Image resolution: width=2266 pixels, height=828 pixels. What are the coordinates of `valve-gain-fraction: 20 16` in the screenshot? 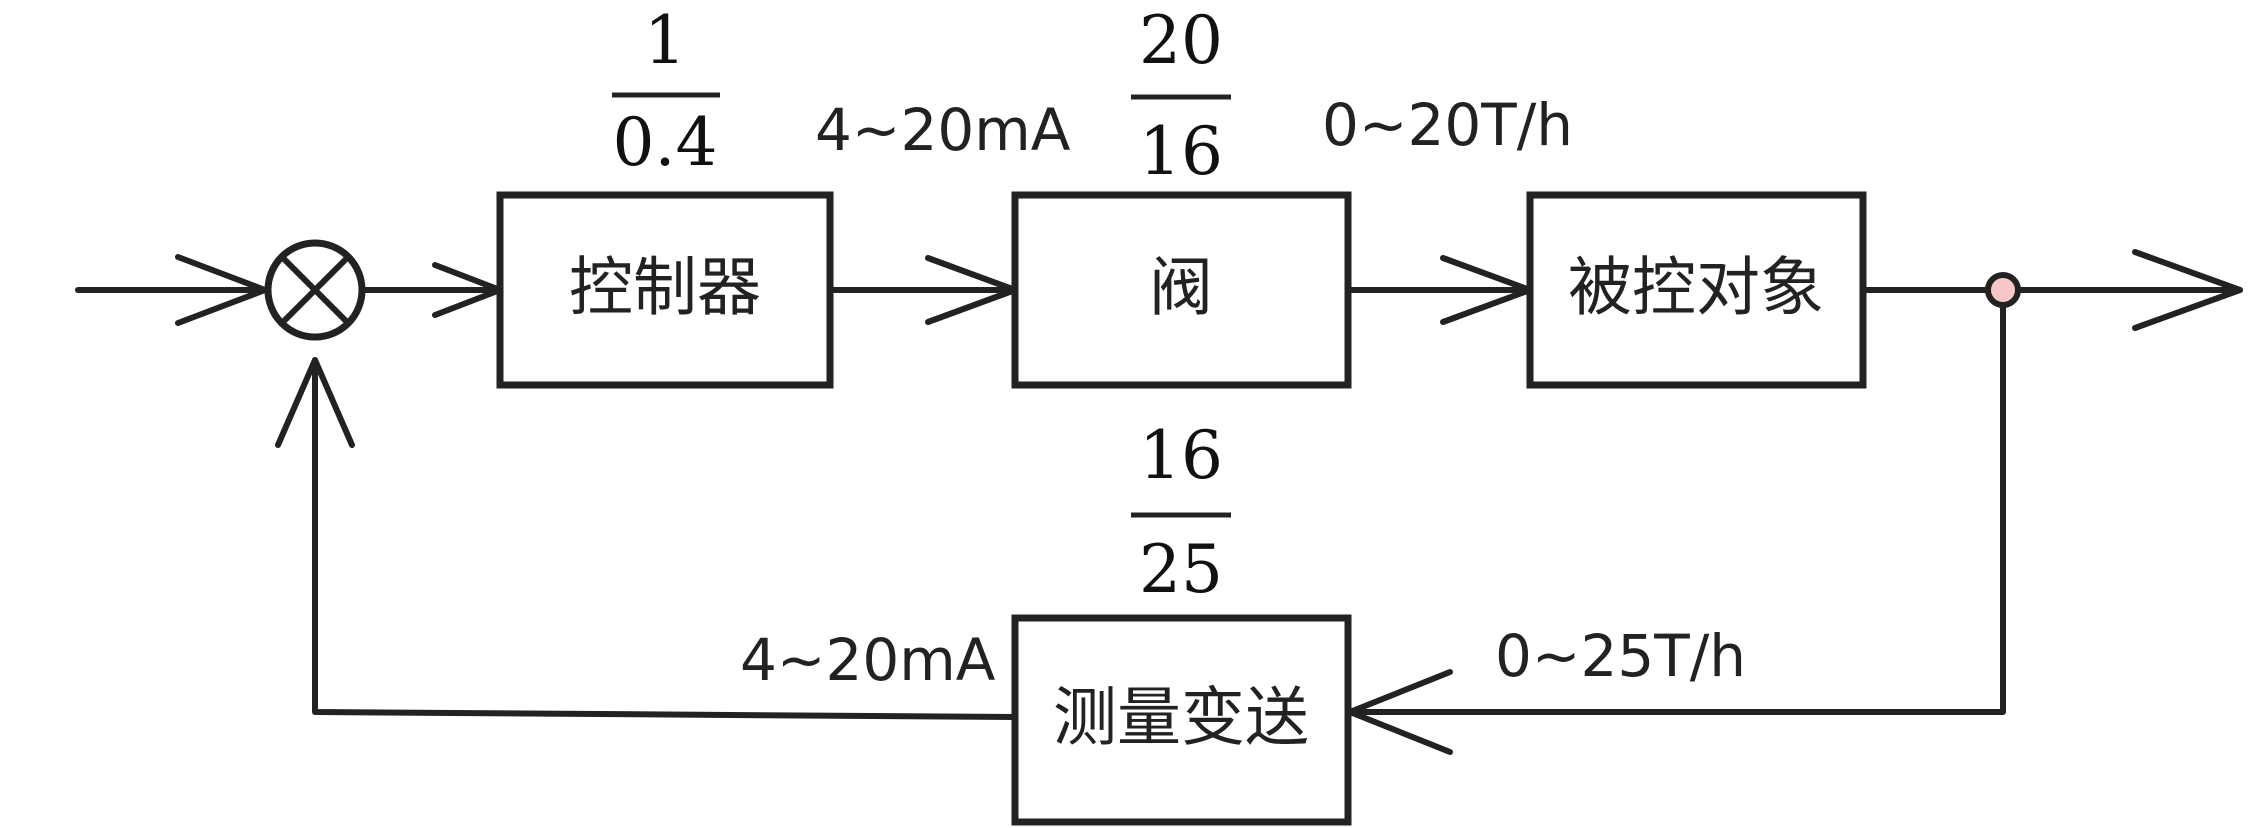 It's located at (1181, 96).